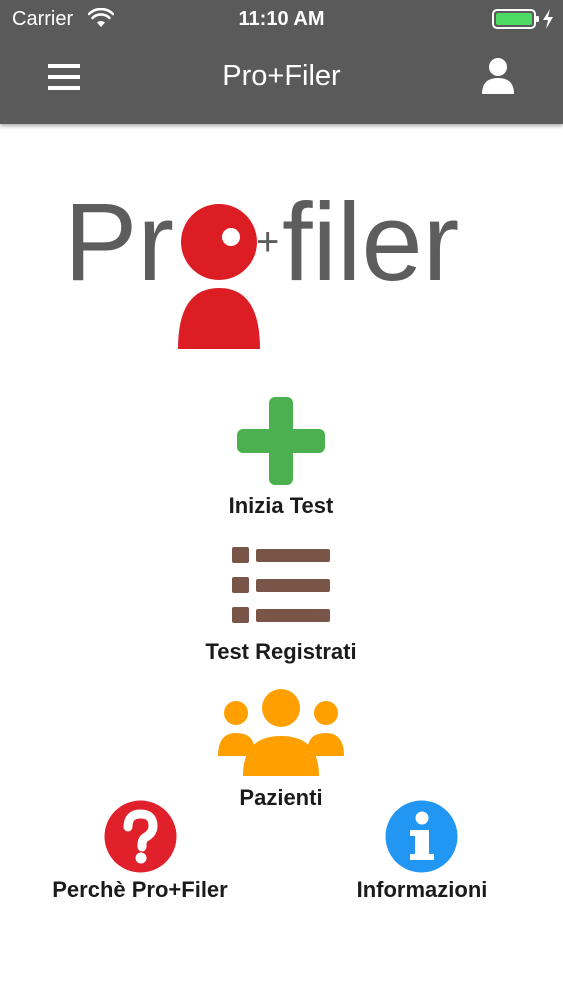 The height and width of the screenshot is (1000, 563). I want to click on profiler-logo: Pr + filer, so click(261, 265).